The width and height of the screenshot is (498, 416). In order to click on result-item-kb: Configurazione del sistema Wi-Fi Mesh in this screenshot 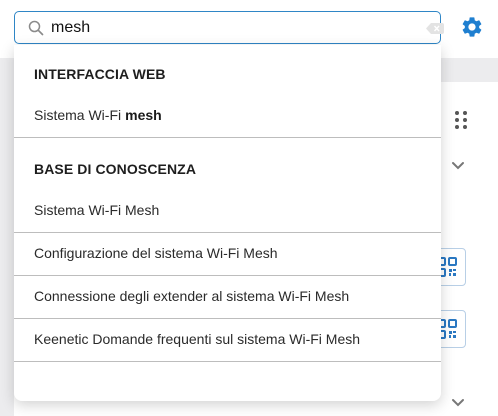, I will do `click(227, 253)`.